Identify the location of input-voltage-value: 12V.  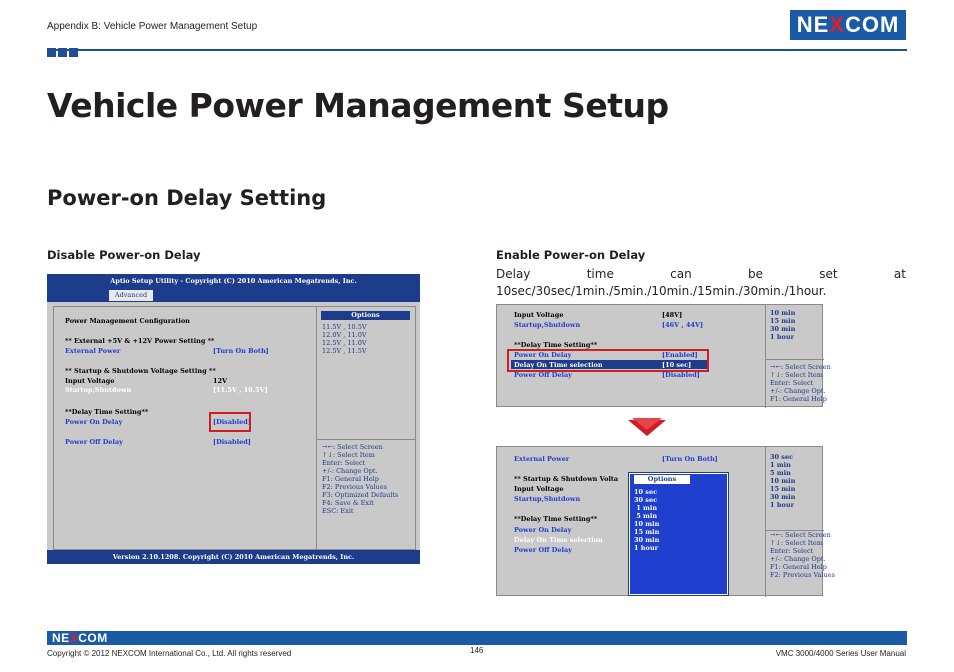
(220, 381).